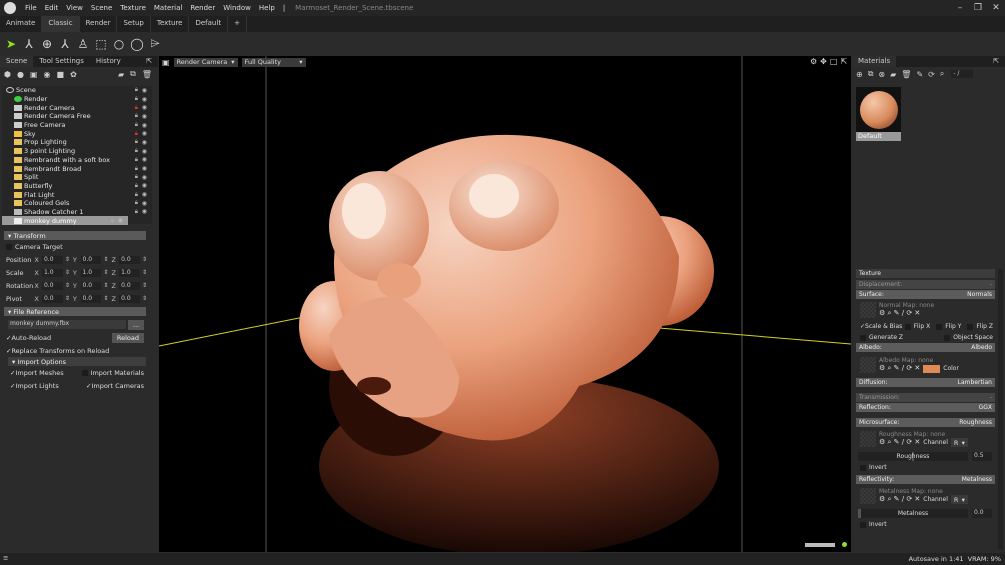 This screenshot has width=1005, height=565. I want to click on roughness-invert-checkbox, so click(863, 467).